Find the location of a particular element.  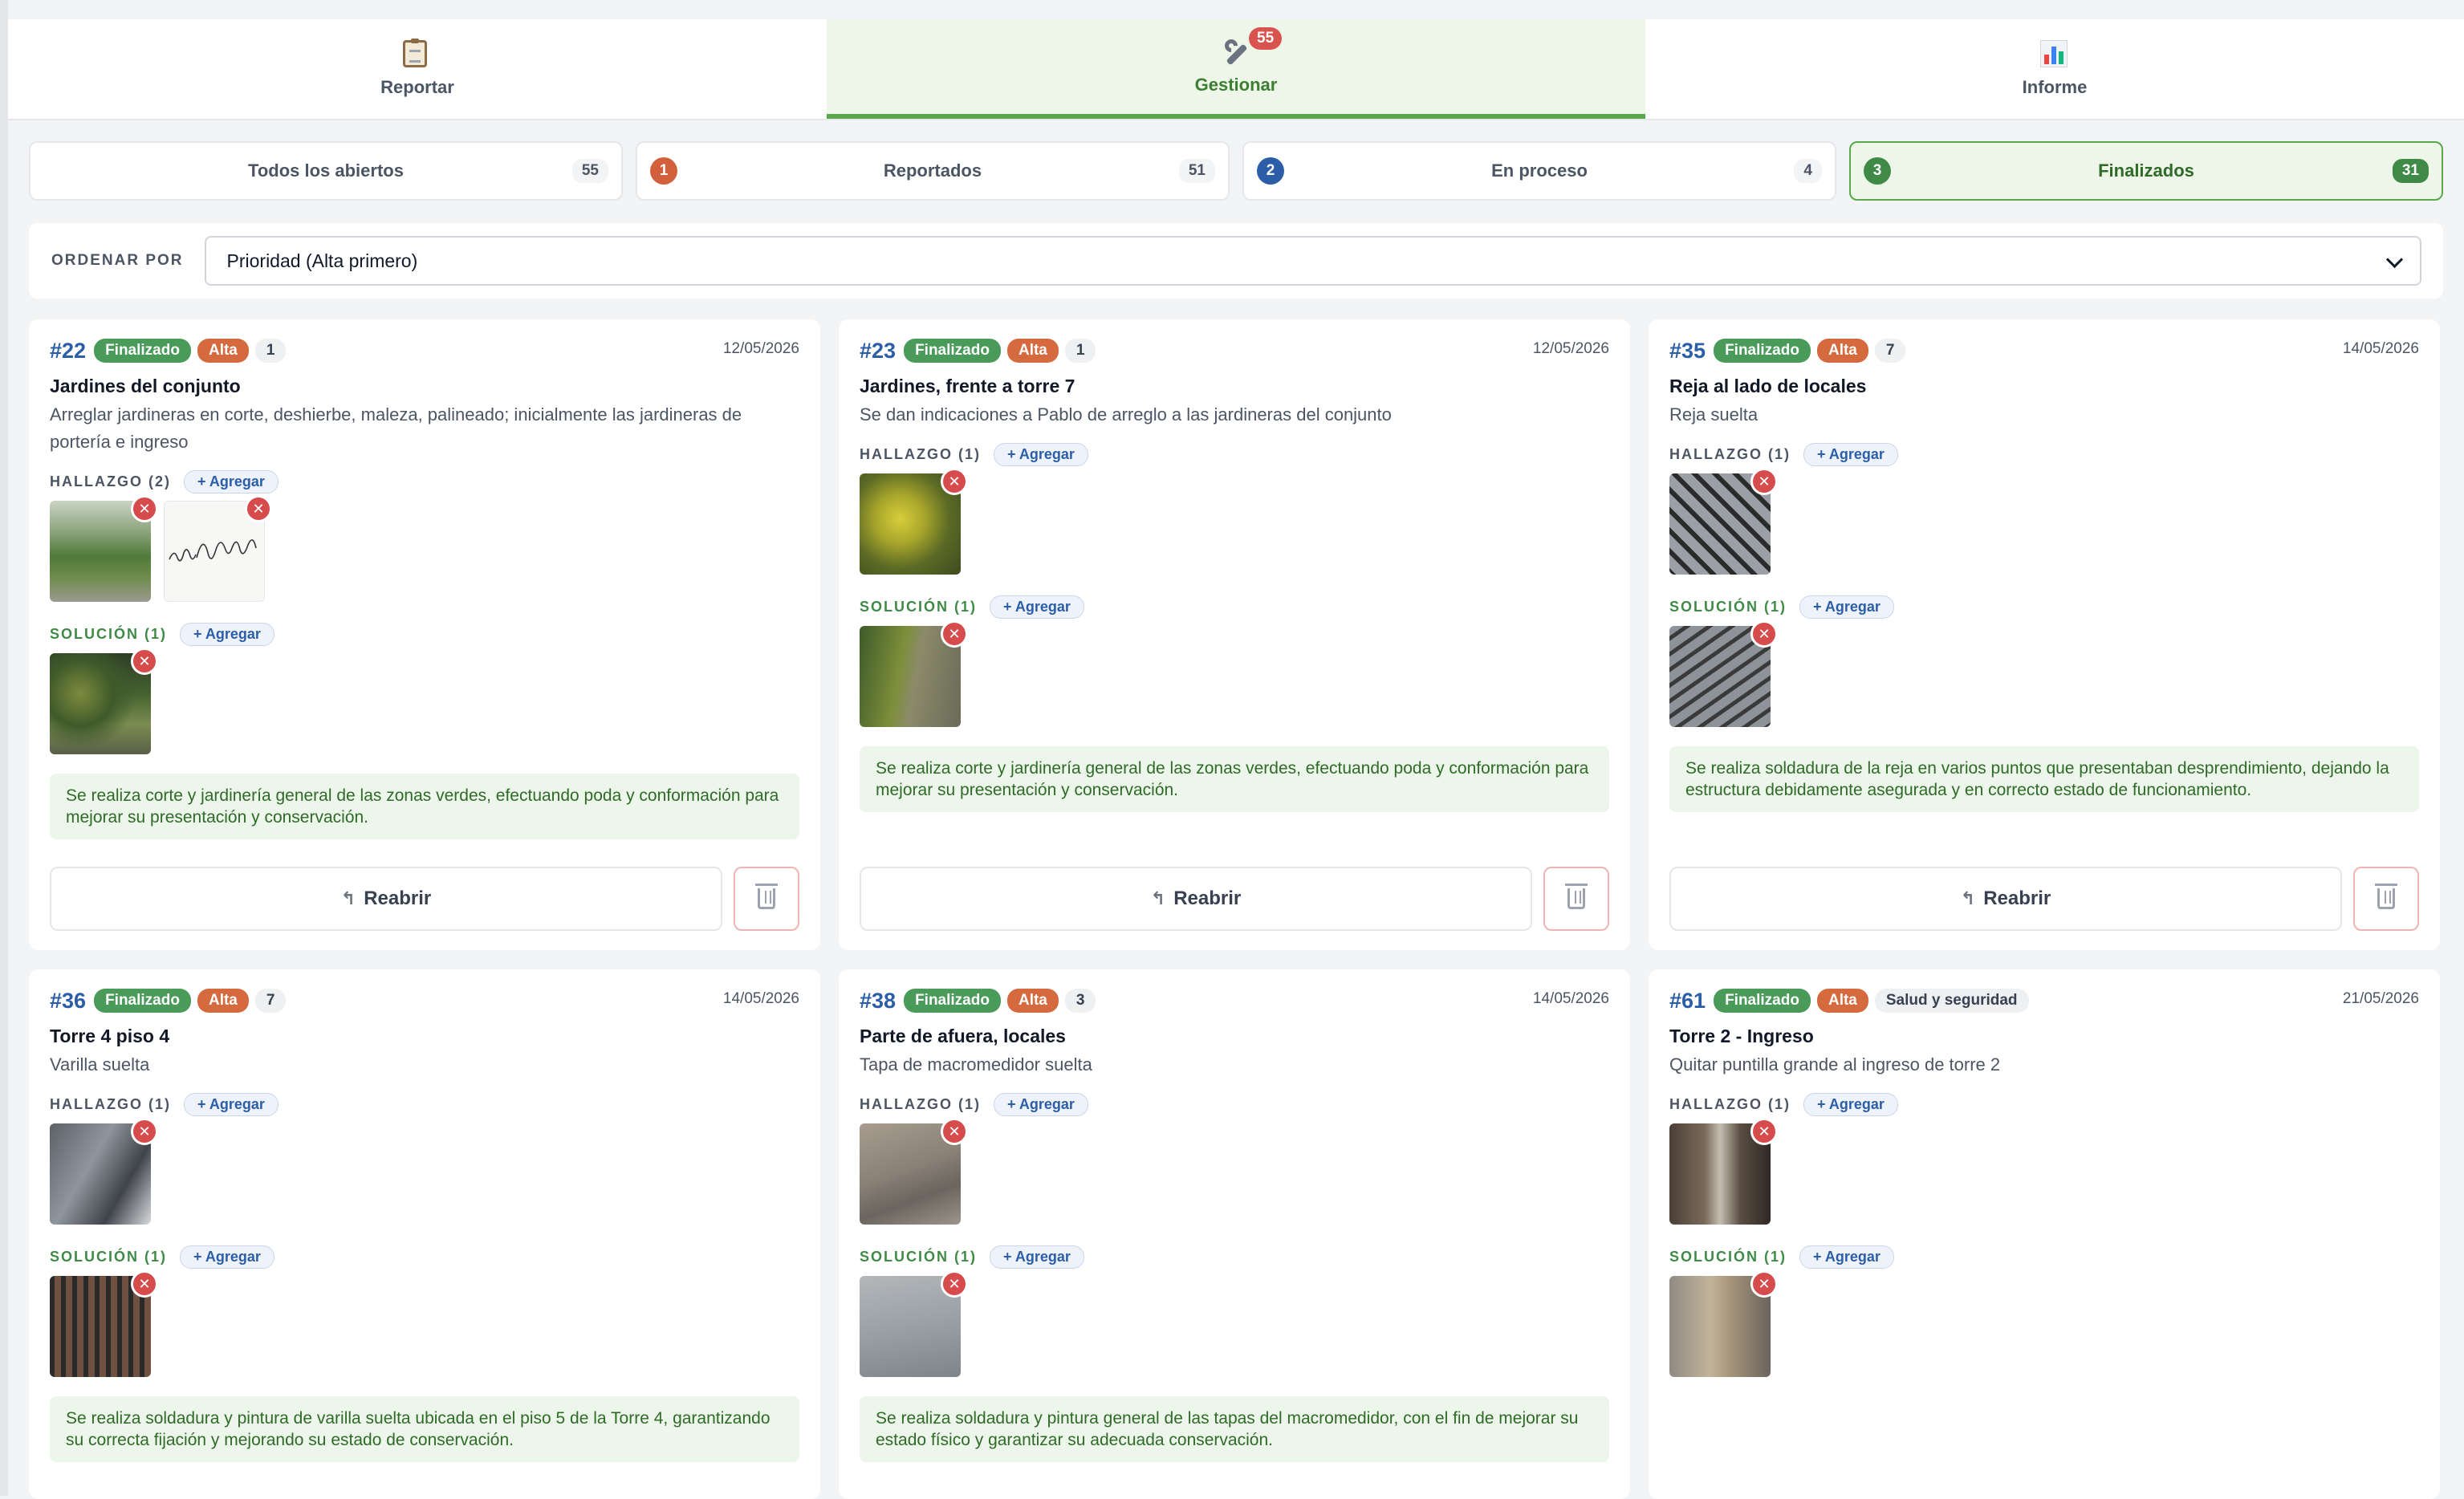

filter-finalizados: 3 Finalizados 31 is located at coordinates (2146, 171).